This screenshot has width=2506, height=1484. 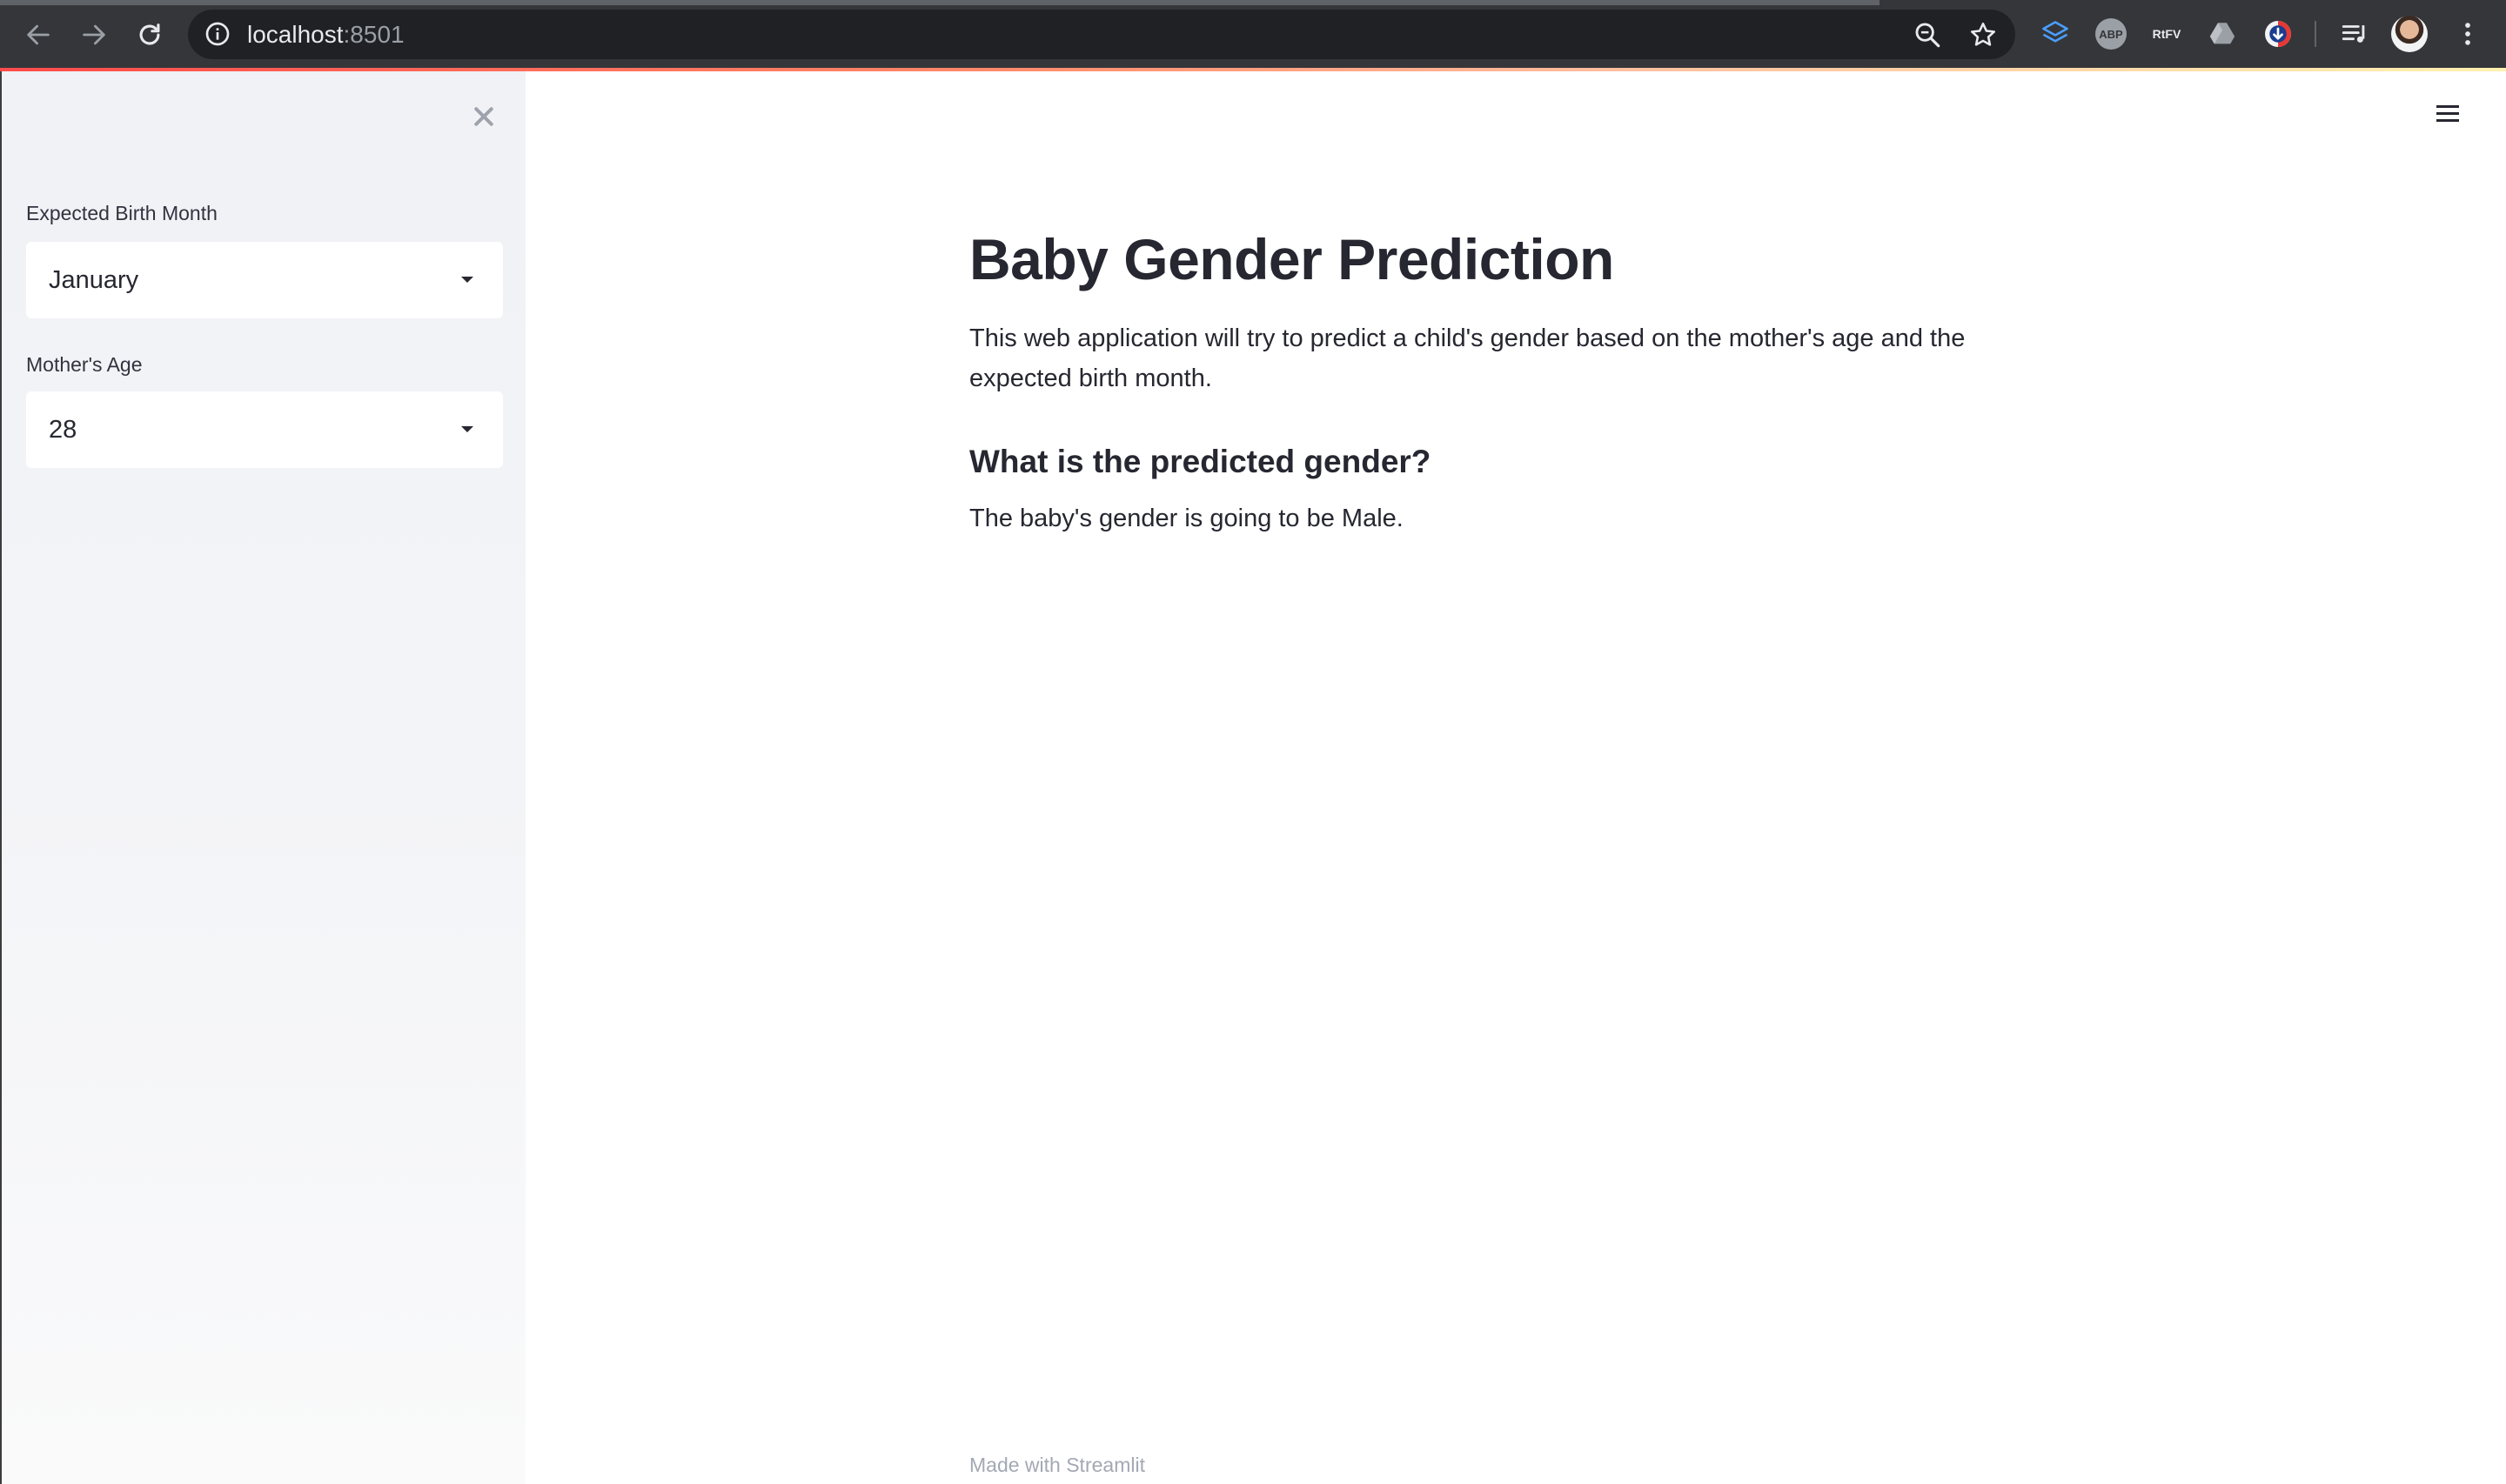 I want to click on back-button, so click(x=38, y=35).